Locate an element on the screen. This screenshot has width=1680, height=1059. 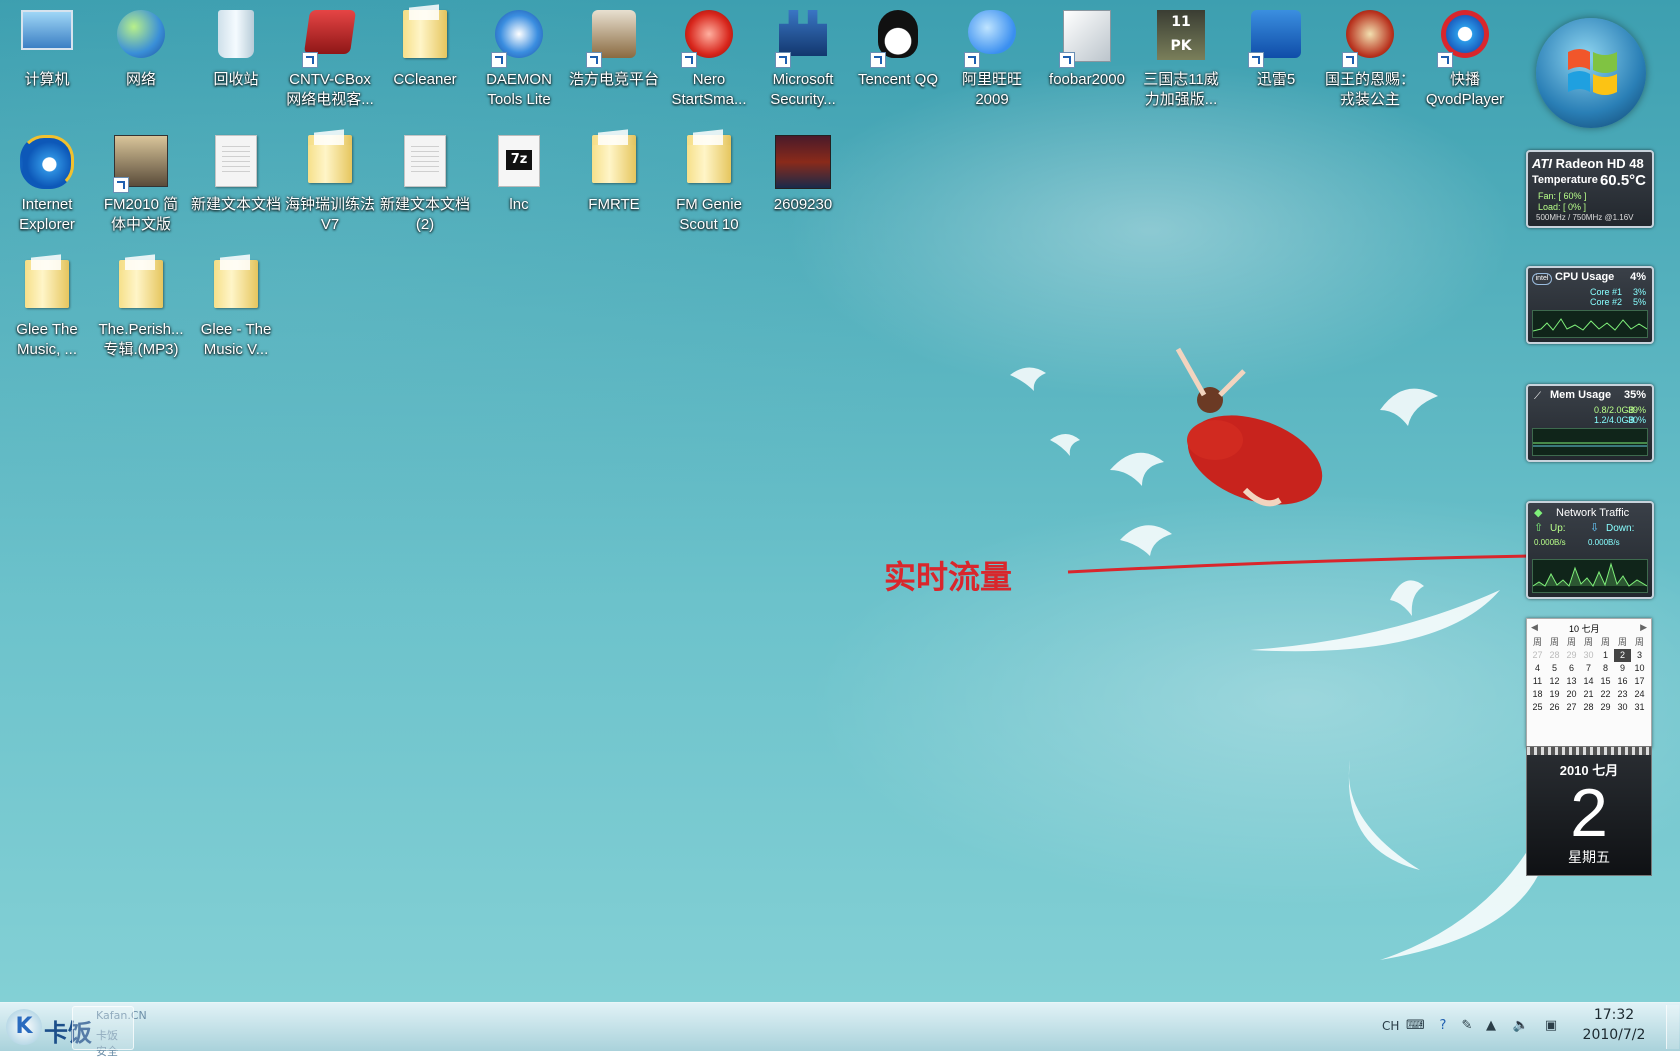
core1-label: Core #1 is located at coordinates (1606, 292).